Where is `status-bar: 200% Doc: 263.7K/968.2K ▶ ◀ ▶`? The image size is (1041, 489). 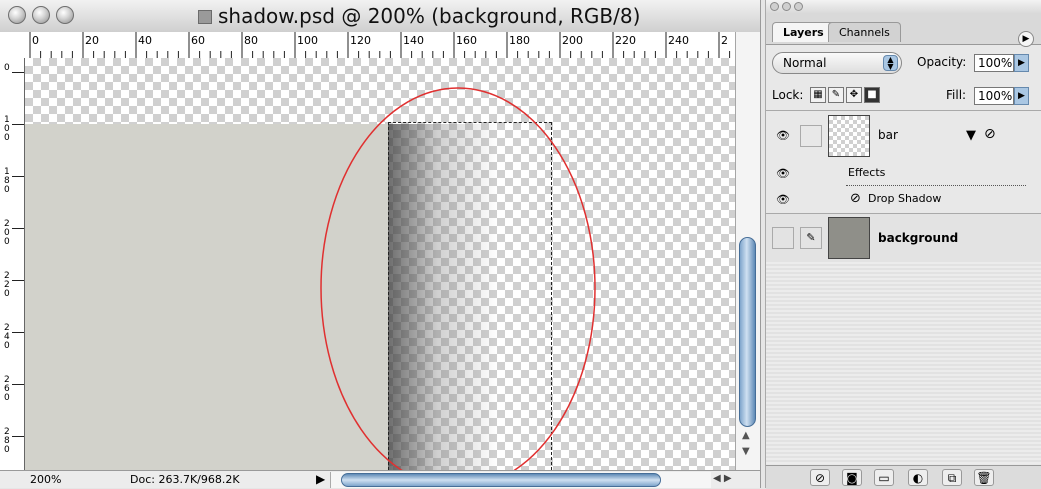 status-bar: 200% Doc: 263.7K/968.2K ▶ ◀ ▶ is located at coordinates (380, 479).